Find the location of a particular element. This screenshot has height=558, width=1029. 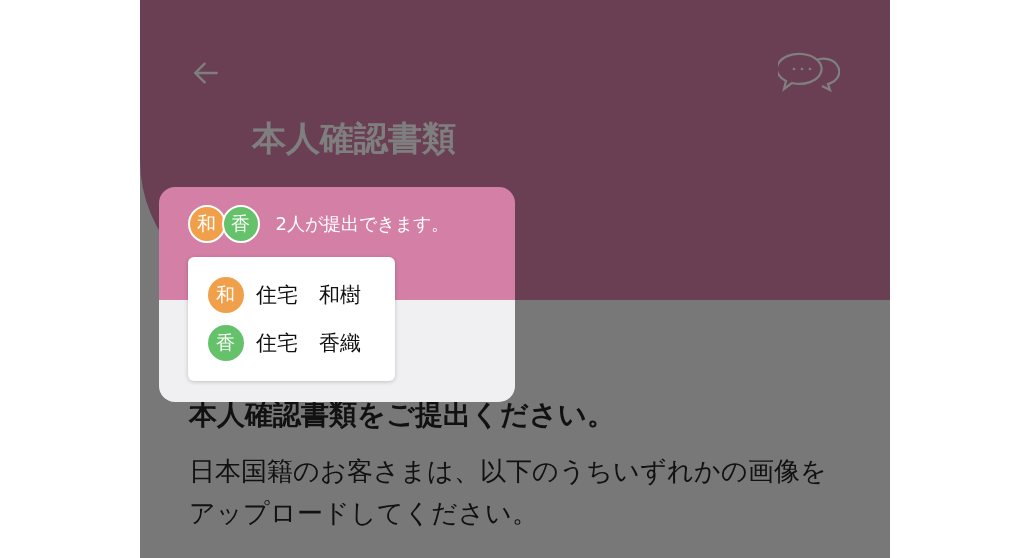

page-title: 本人確認書類 is located at coordinates (354, 138).